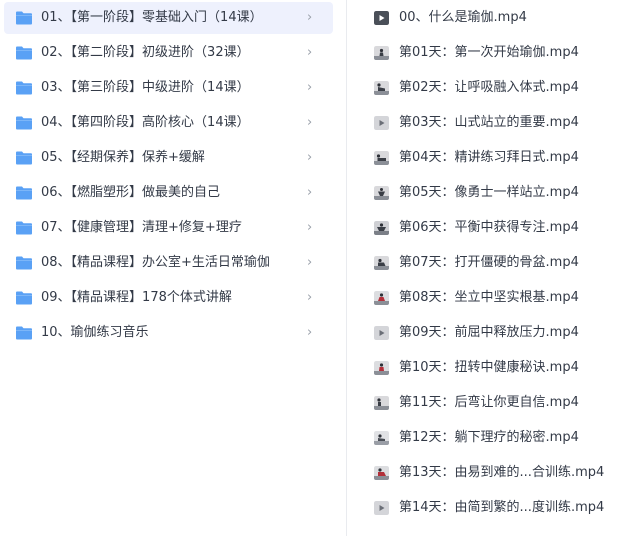  I want to click on file-label: 第11天：后弯让你更自信.mp4, so click(489, 402).